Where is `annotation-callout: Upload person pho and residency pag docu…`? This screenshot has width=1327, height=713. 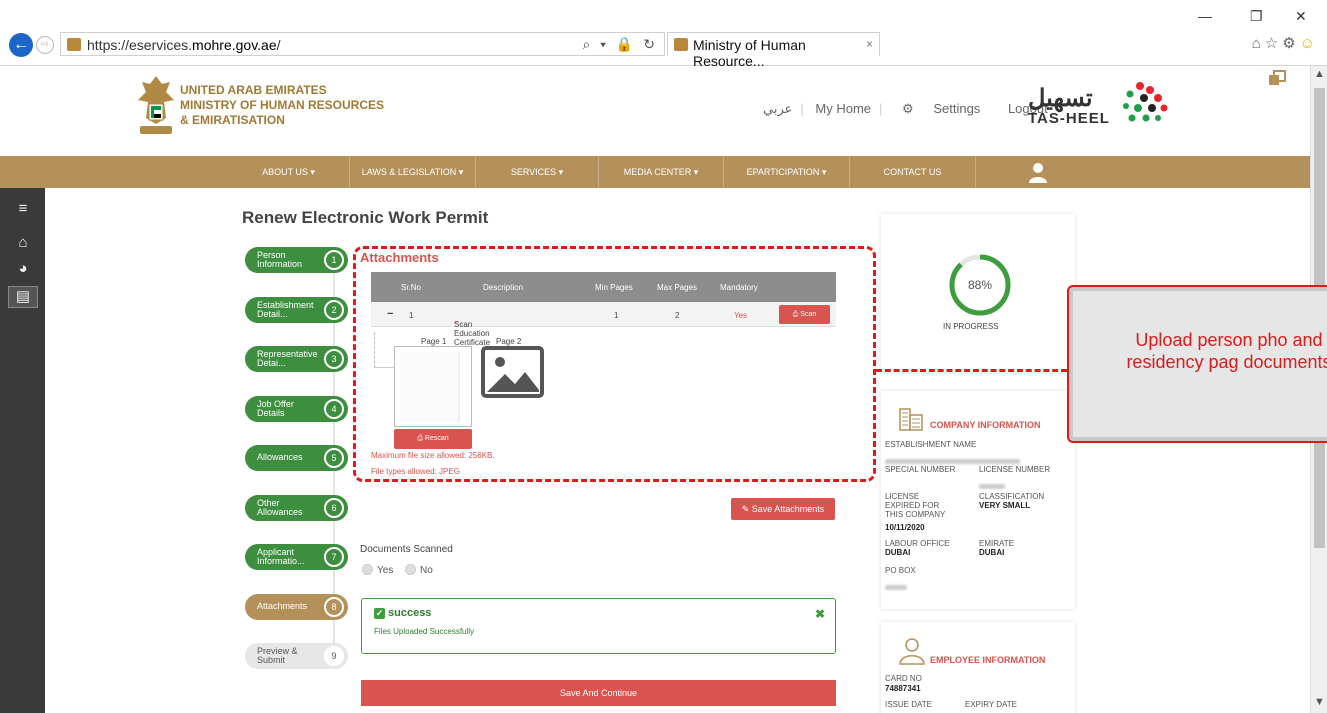 annotation-callout: Upload person pho and residency pag docu… is located at coordinates (1197, 364).